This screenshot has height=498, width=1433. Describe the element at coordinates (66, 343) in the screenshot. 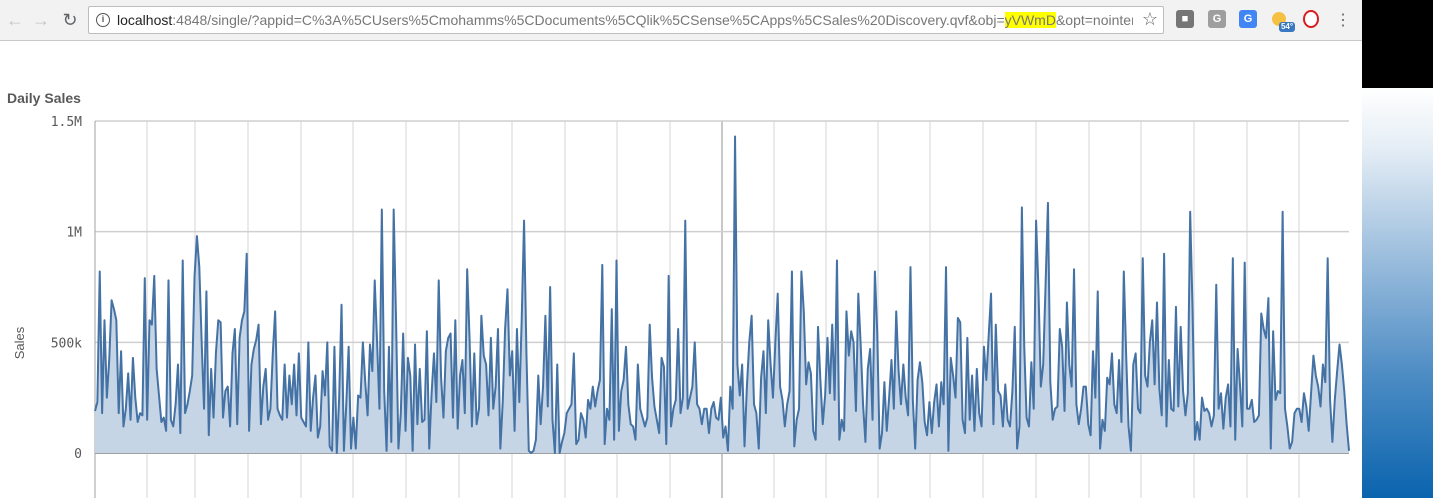

I see `y-tick-label: 500k` at that location.